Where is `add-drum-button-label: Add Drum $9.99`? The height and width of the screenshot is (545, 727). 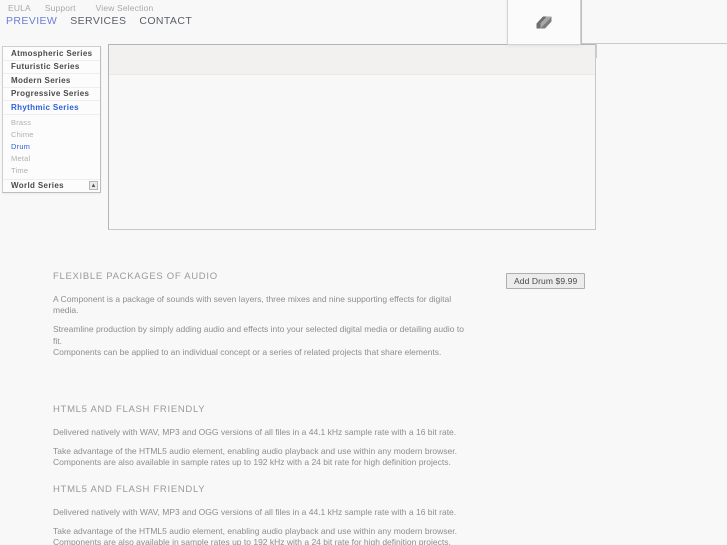
add-drum-button-label: Add Drum $9.99 is located at coordinates (546, 281).